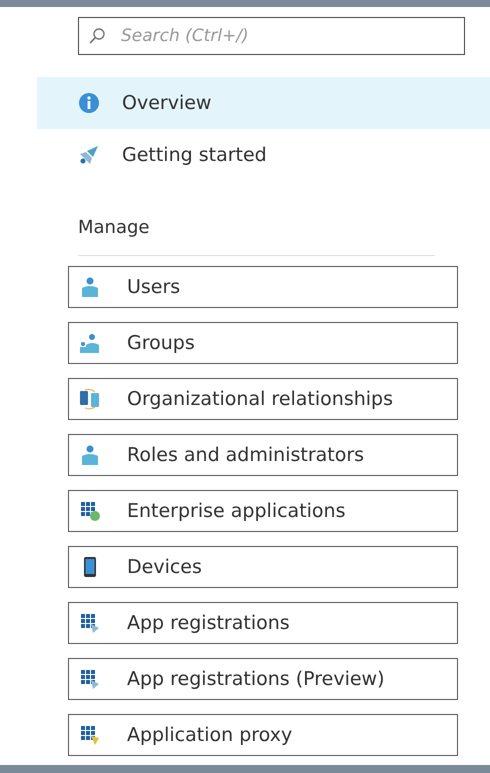 Image resolution: width=490 pixels, height=773 pixels. Describe the element at coordinates (263, 455) in the screenshot. I see `menu-item: Roles and administrators` at that location.